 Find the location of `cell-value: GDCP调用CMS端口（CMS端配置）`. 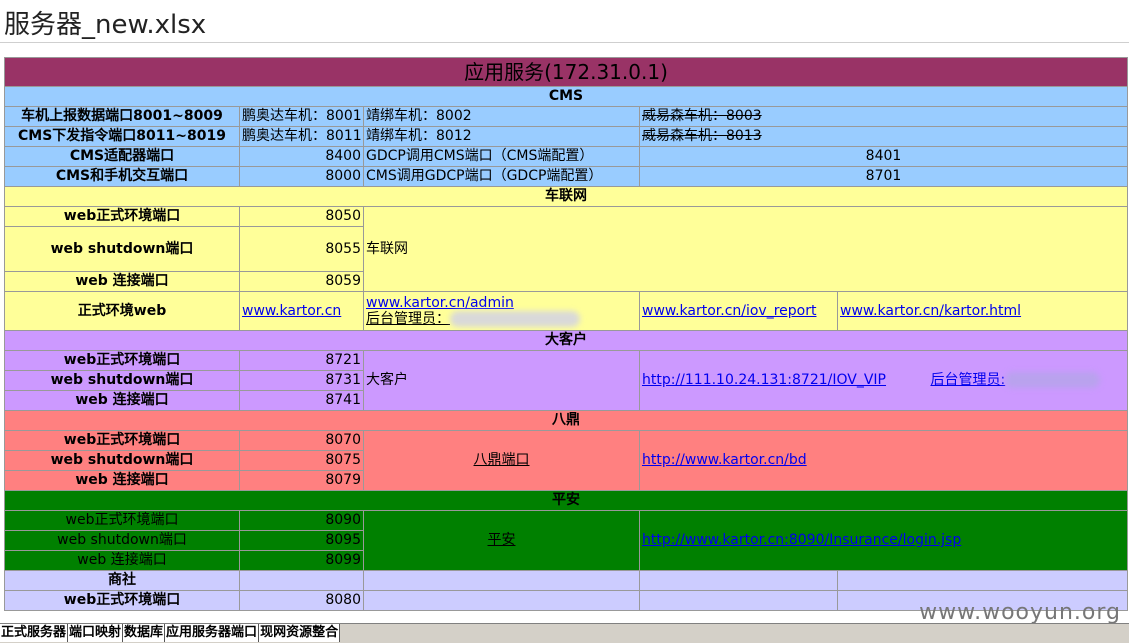

cell-value: GDCP调用CMS端口（CMS端配置） is located at coordinates (501, 156).